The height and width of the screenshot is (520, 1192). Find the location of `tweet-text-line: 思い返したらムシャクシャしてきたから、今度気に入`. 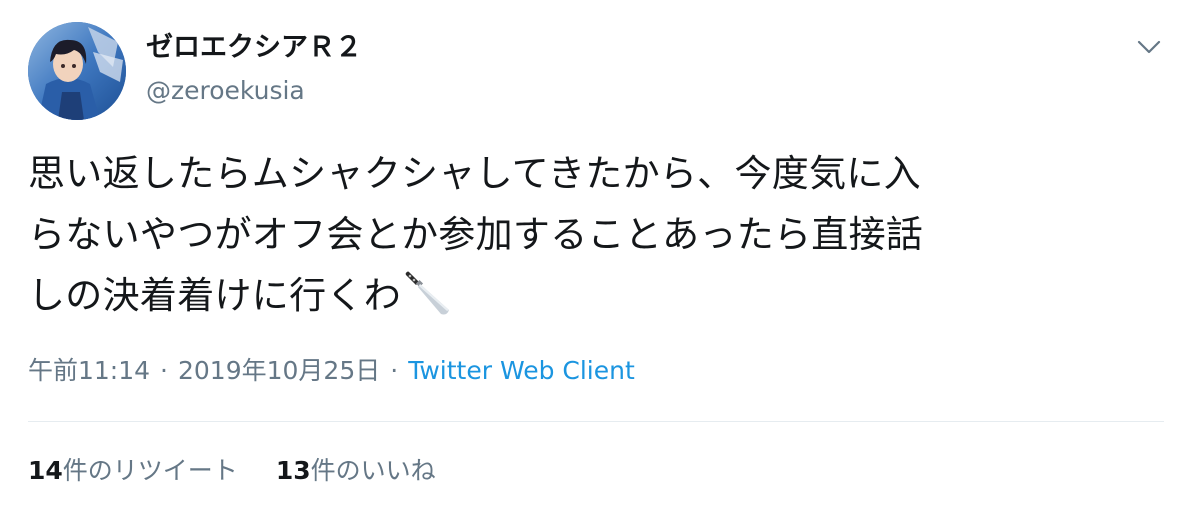

tweet-text-line: 思い返したらムシャクシャしてきたから、今度気に入 is located at coordinates (474, 173).